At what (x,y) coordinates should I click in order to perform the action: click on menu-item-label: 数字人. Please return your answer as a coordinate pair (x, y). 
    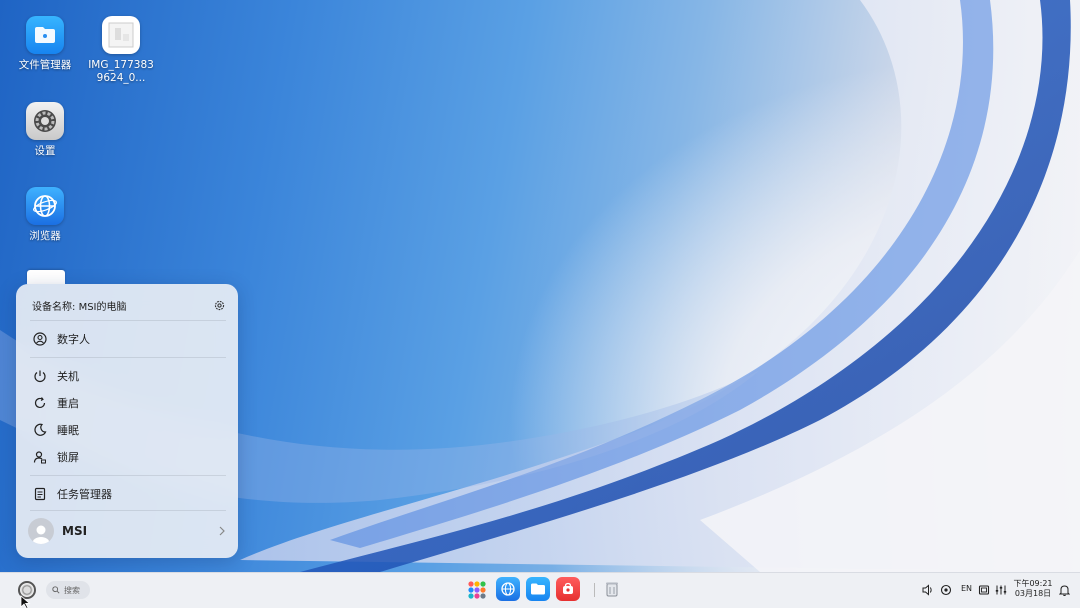
    Looking at the image, I should click on (73, 339).